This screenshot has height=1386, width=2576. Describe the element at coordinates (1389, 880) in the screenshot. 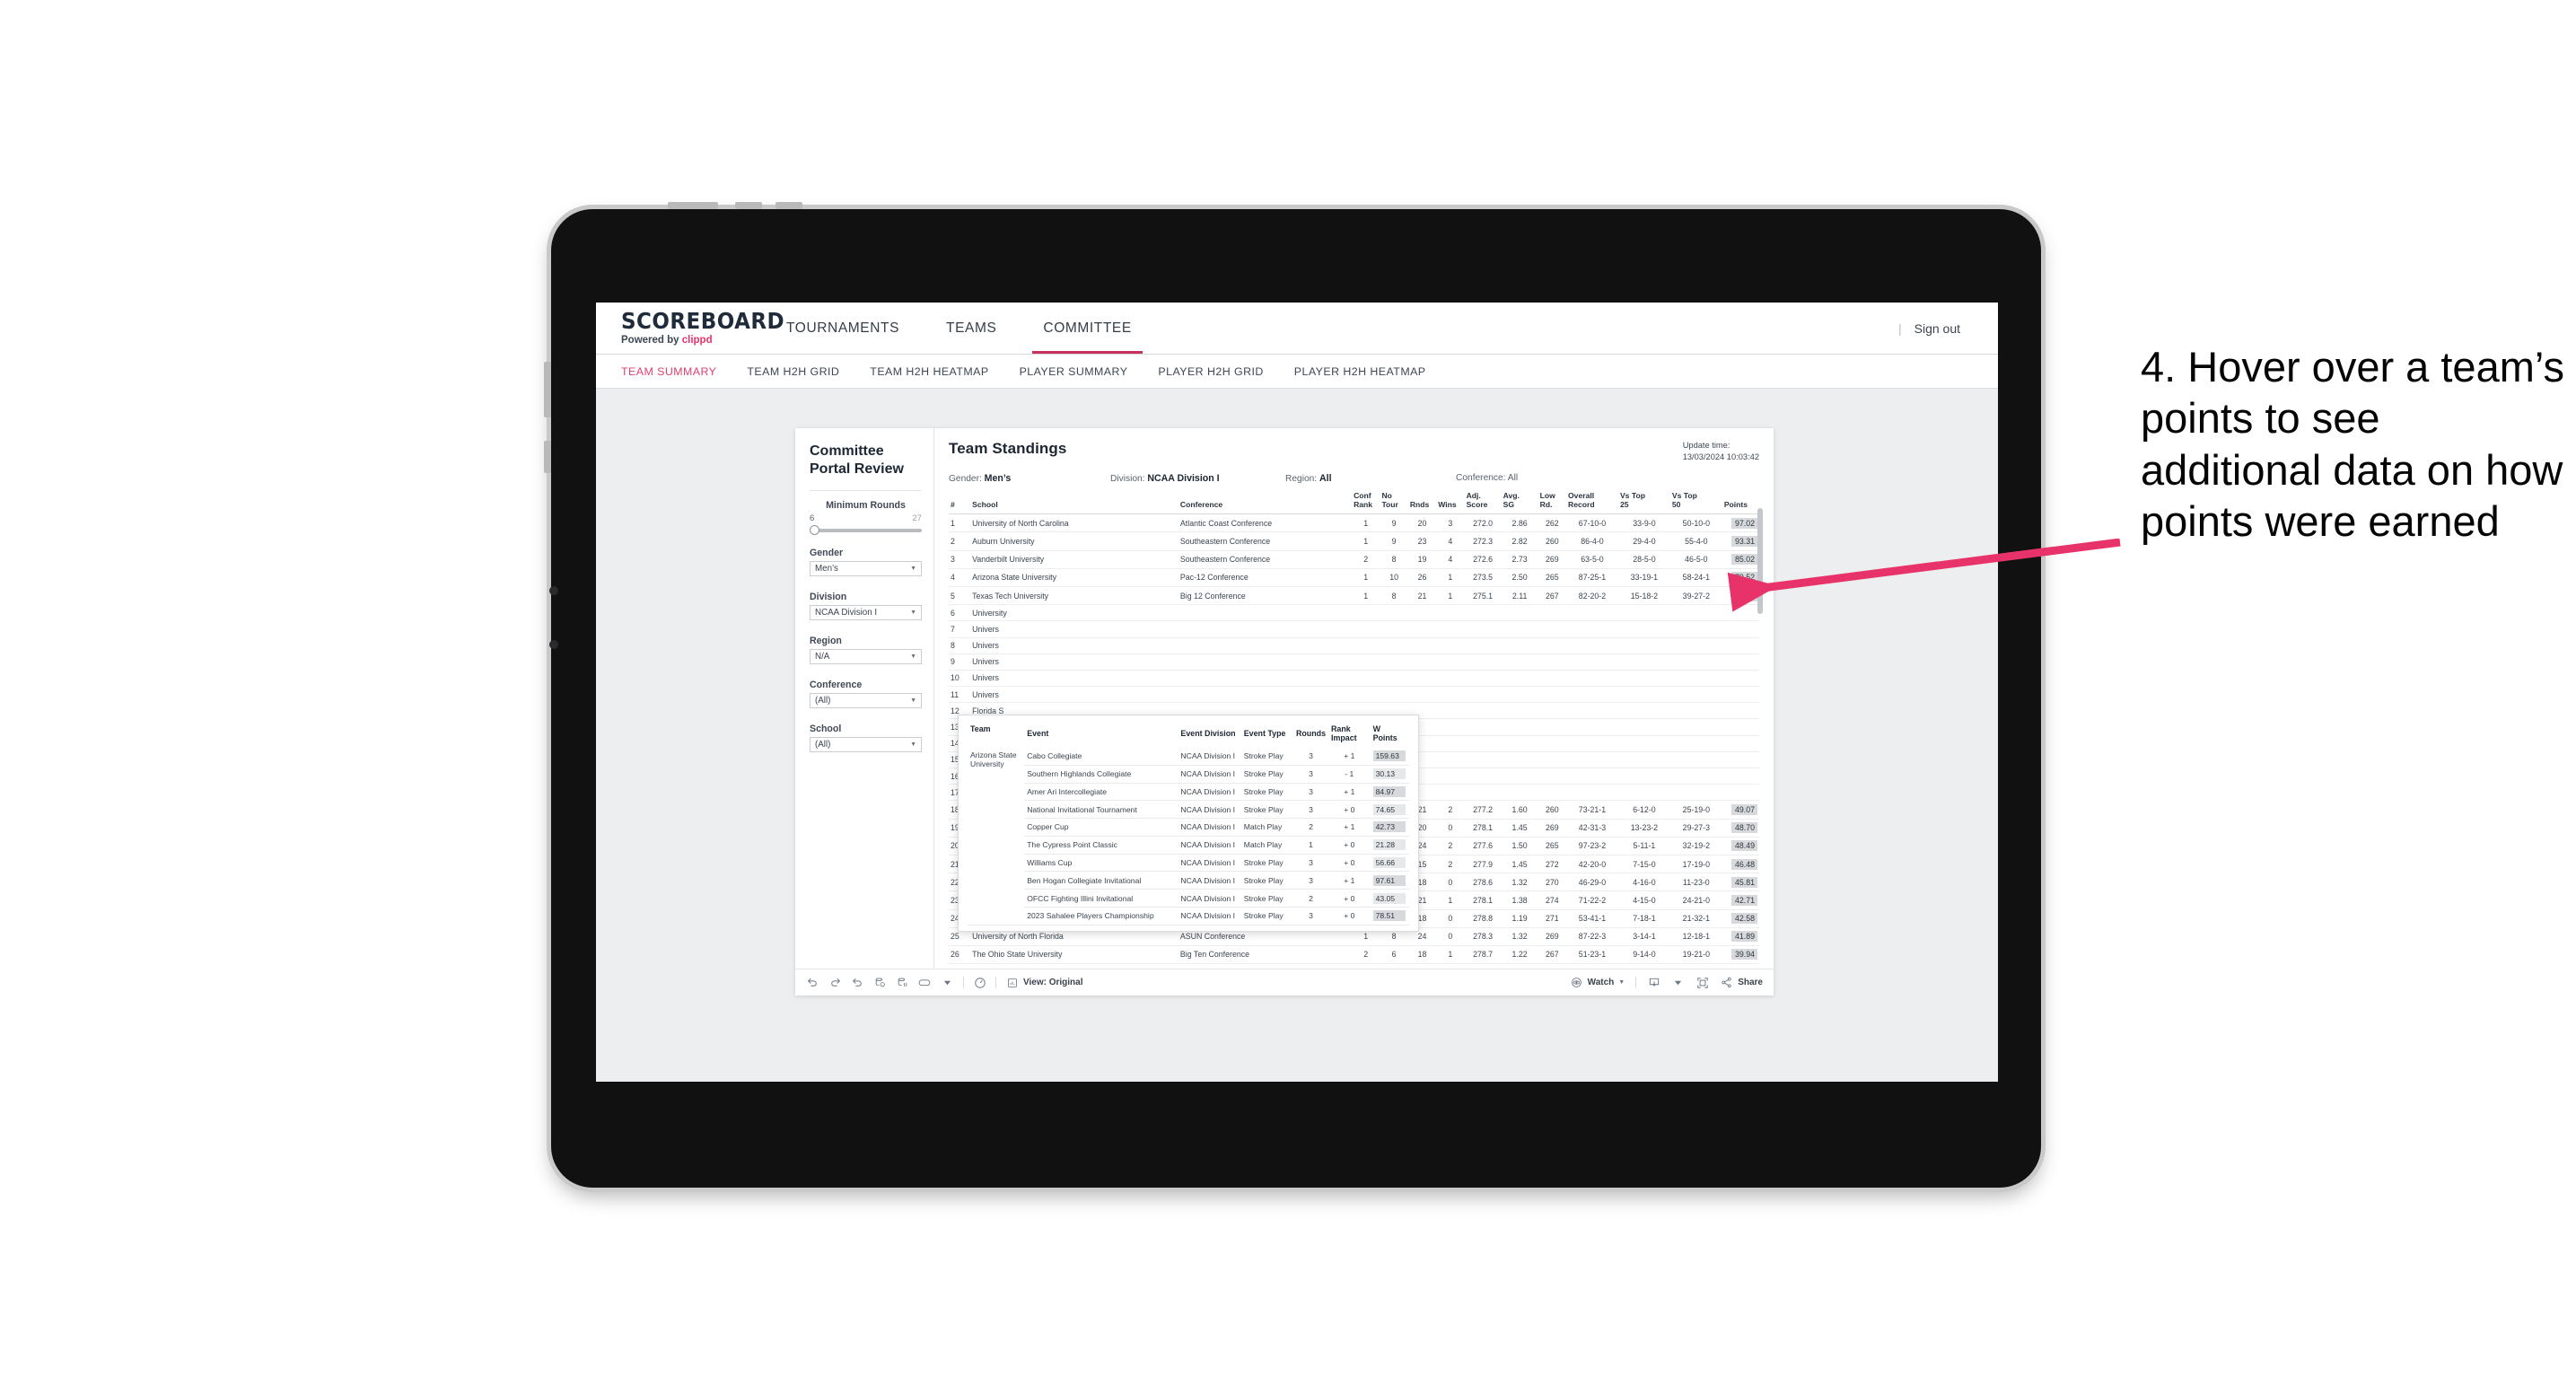

I see `tooltip-cell-w-points: 97.61` at that location.